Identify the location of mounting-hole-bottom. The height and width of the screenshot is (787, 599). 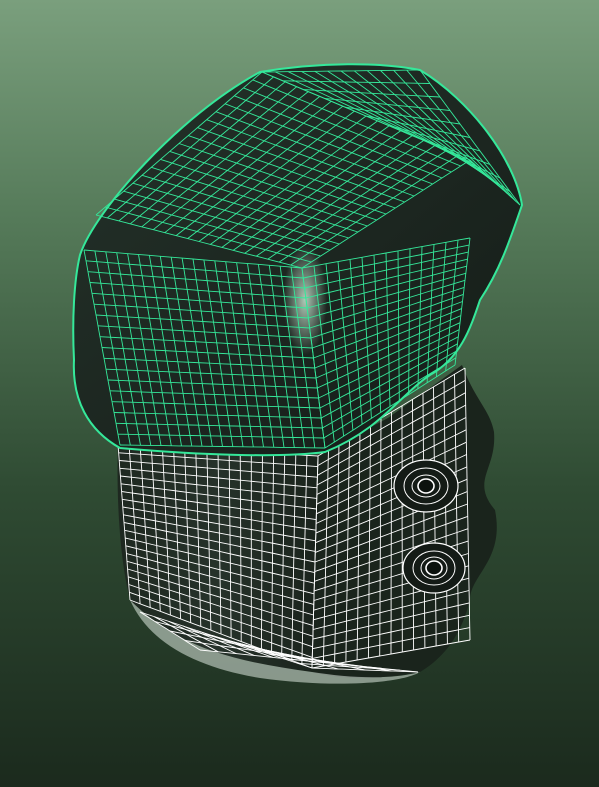
(434, 568).